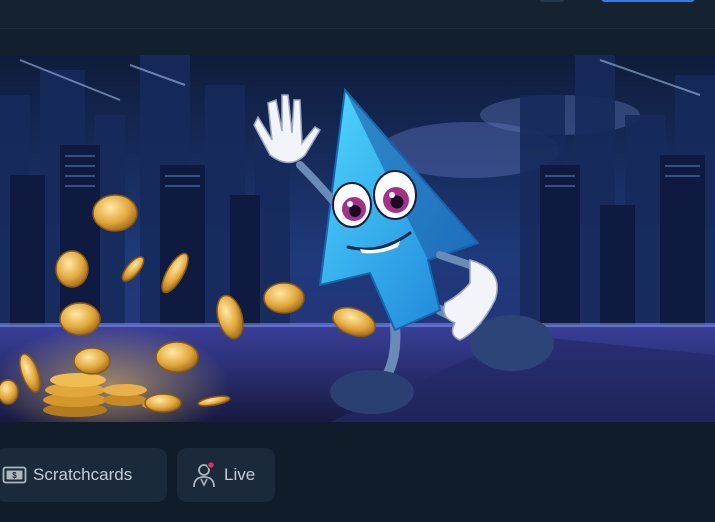 The image size is (715, 522). I want to click on sub-header, so click(357, 42).